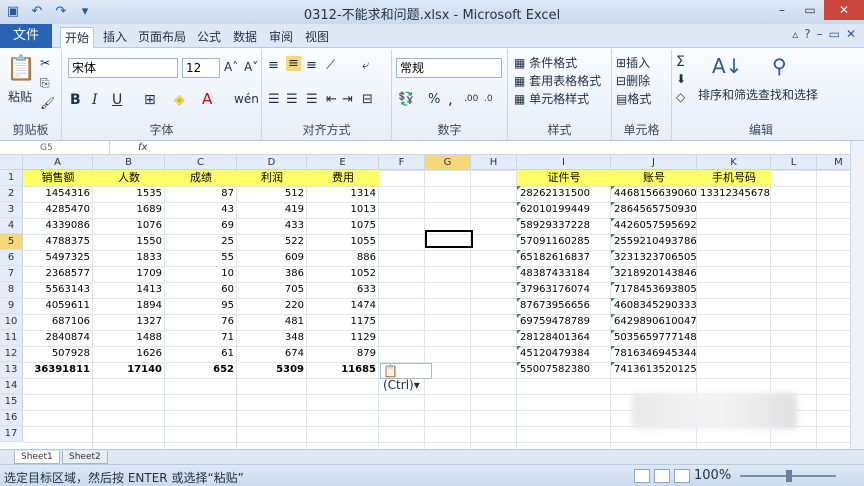 This screenshot has width=864, height=486. I want to click on data-cell: 512, so click(272, 194).